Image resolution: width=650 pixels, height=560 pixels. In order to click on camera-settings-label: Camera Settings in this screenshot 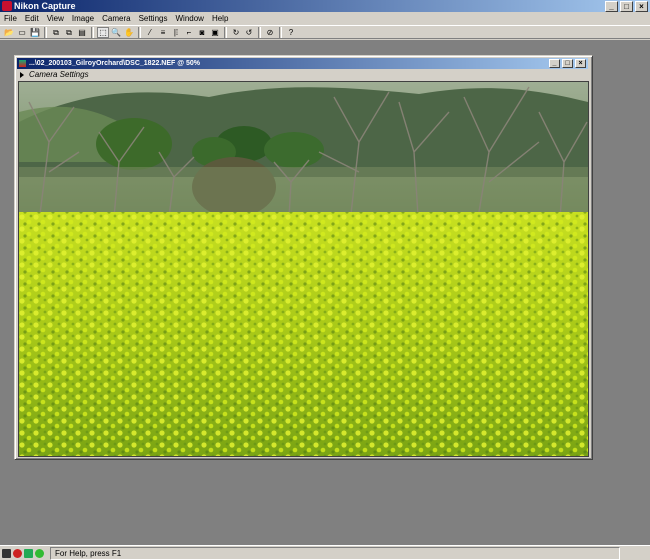, I will do `click(59, 74)`.